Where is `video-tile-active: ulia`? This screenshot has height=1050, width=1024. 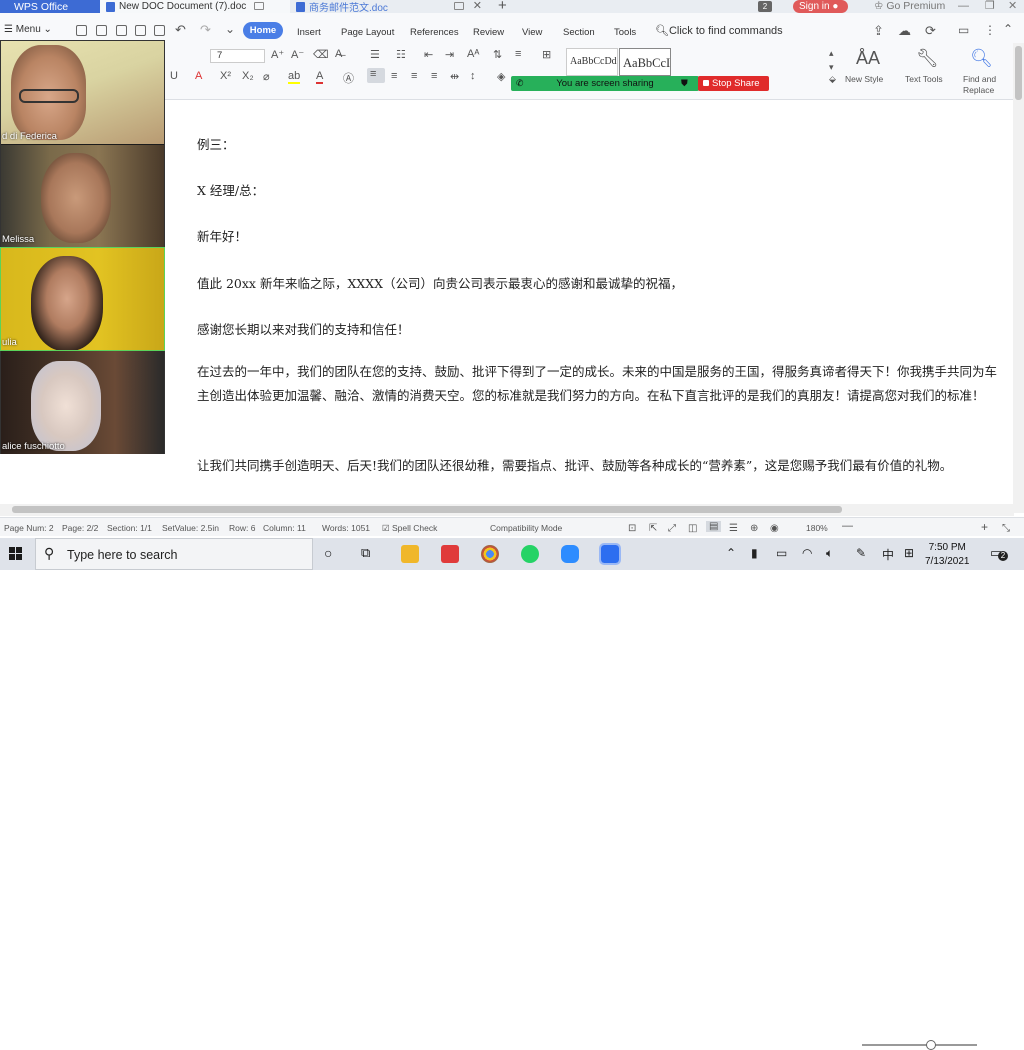
video-tile-active: ulia is located at coordinates (82, 299).